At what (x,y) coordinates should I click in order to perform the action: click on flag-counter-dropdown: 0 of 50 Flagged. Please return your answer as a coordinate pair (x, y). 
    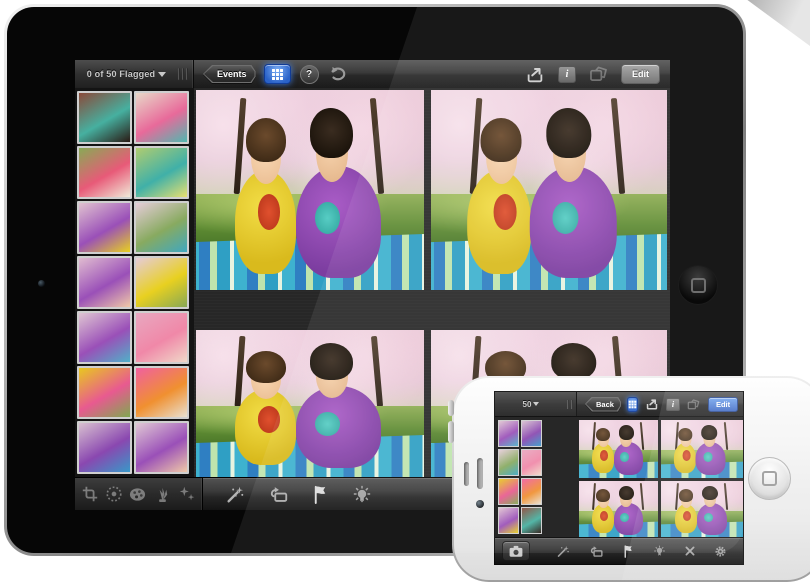
    Looking at the image, I should click on (126, 74).